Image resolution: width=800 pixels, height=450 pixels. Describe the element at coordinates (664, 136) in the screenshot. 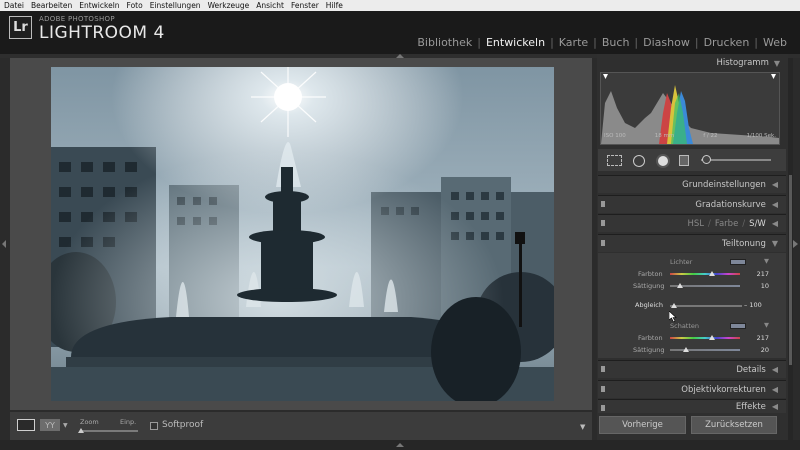

I see `focal-length: 18 mm` at that location.